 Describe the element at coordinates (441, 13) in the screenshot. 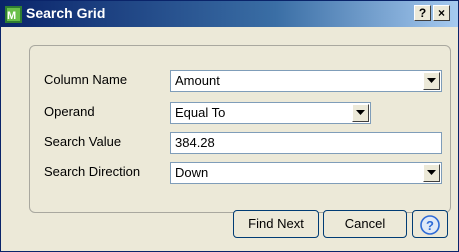

I see `titlebar-close-button: ×` at that location.